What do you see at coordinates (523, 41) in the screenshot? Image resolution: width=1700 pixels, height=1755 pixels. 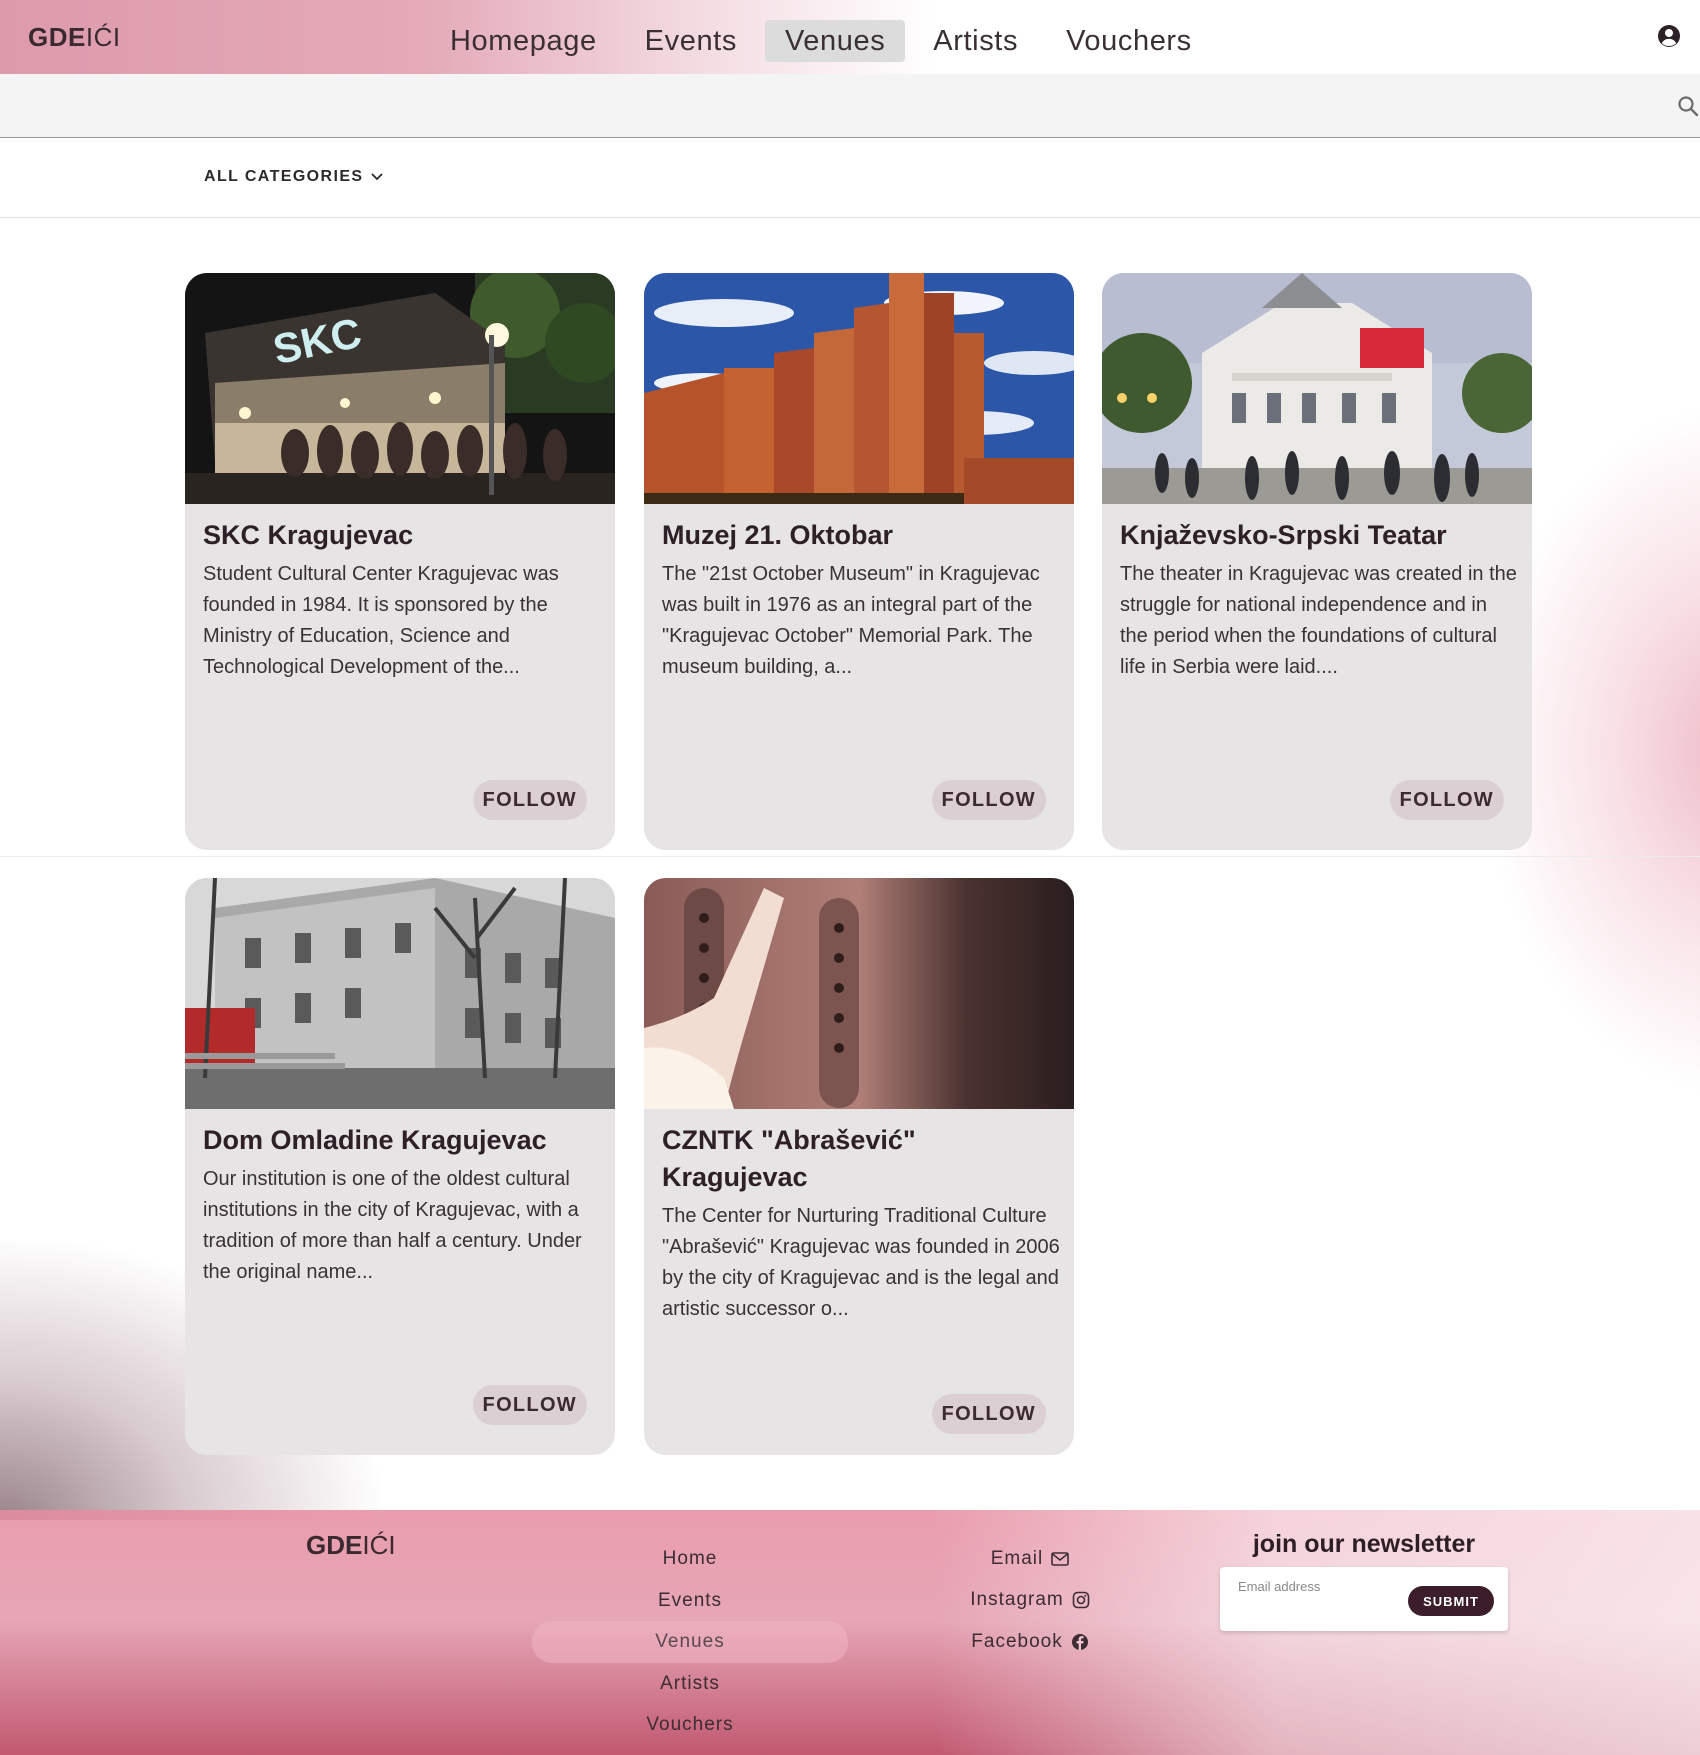 I see `nav-homepage: Homepage` at bounding box center [523, 41].